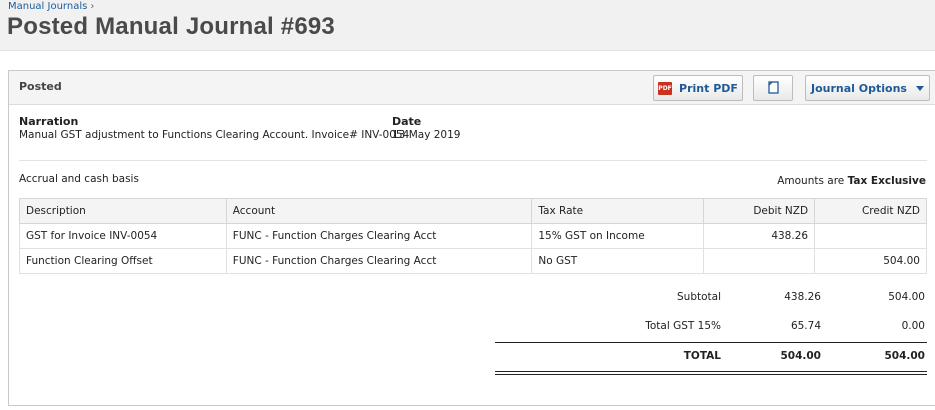  Describe the element at coordinates (870, 261) in the screenshot. I see `cell-credit: 504.00` at that location.